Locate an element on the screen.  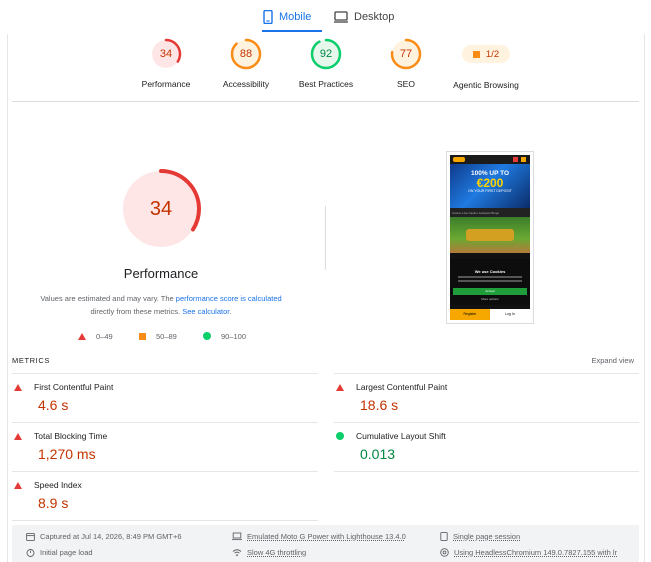
note-text-2: directly from these metrics. is located at coordinates (136, 311).